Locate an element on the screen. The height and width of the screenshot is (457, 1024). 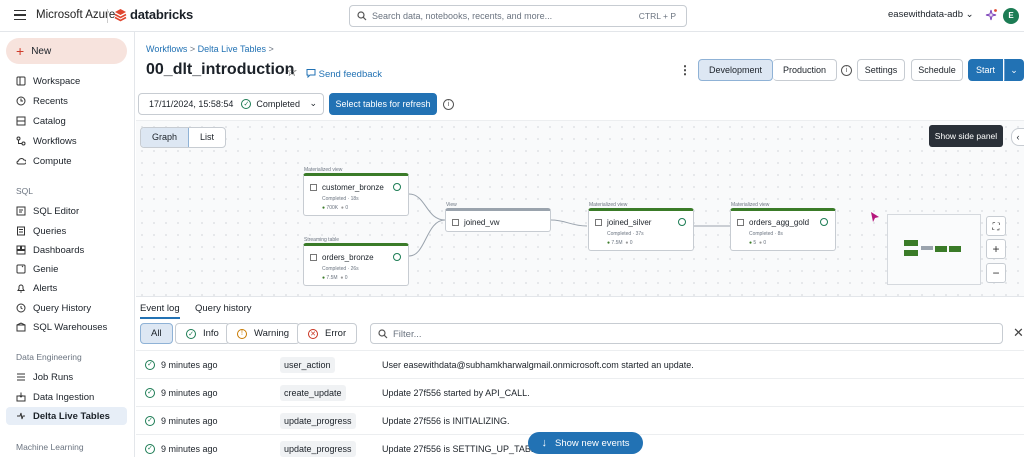
check-circle-icon: ✓ is located at coordinates (150, 449).